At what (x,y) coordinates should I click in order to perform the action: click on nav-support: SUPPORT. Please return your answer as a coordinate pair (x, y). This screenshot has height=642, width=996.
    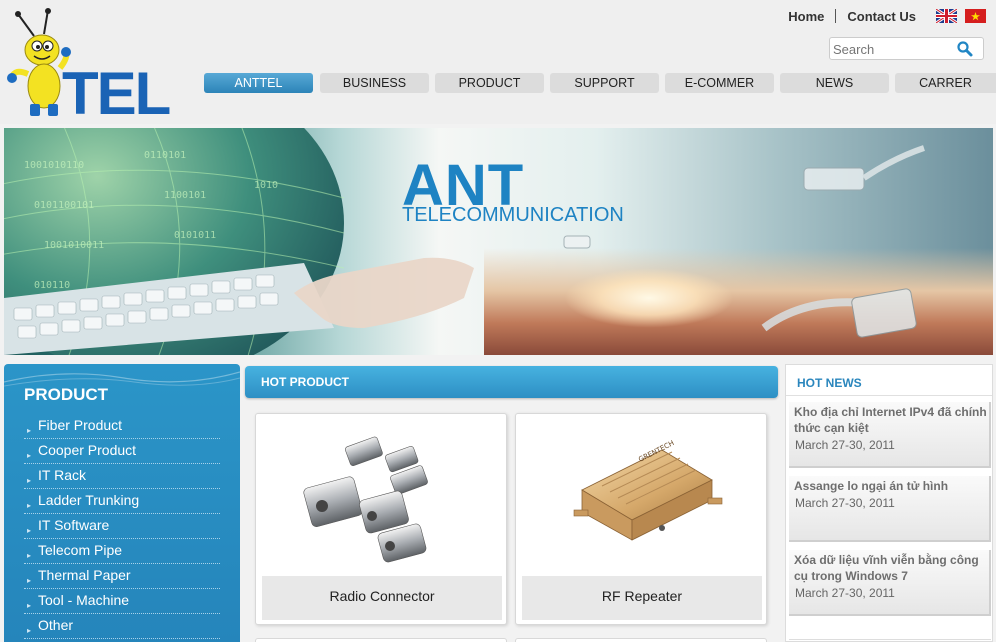
    Looking at the image, I should click on (604, 83).